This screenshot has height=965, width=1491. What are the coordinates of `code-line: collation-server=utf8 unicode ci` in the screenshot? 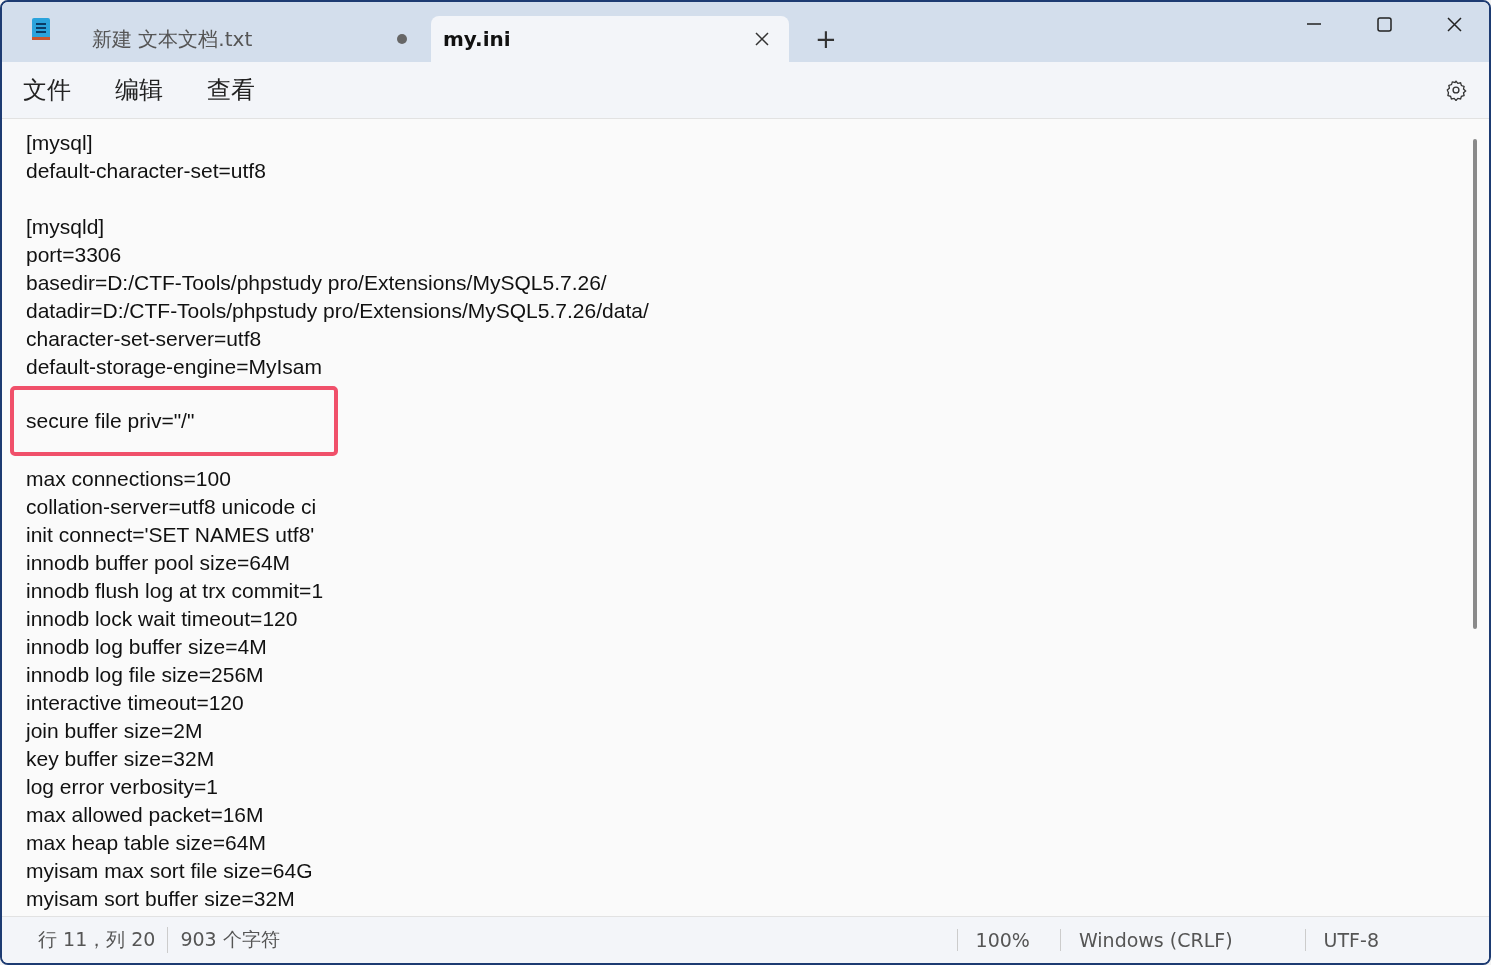 It's located at (171, 507).